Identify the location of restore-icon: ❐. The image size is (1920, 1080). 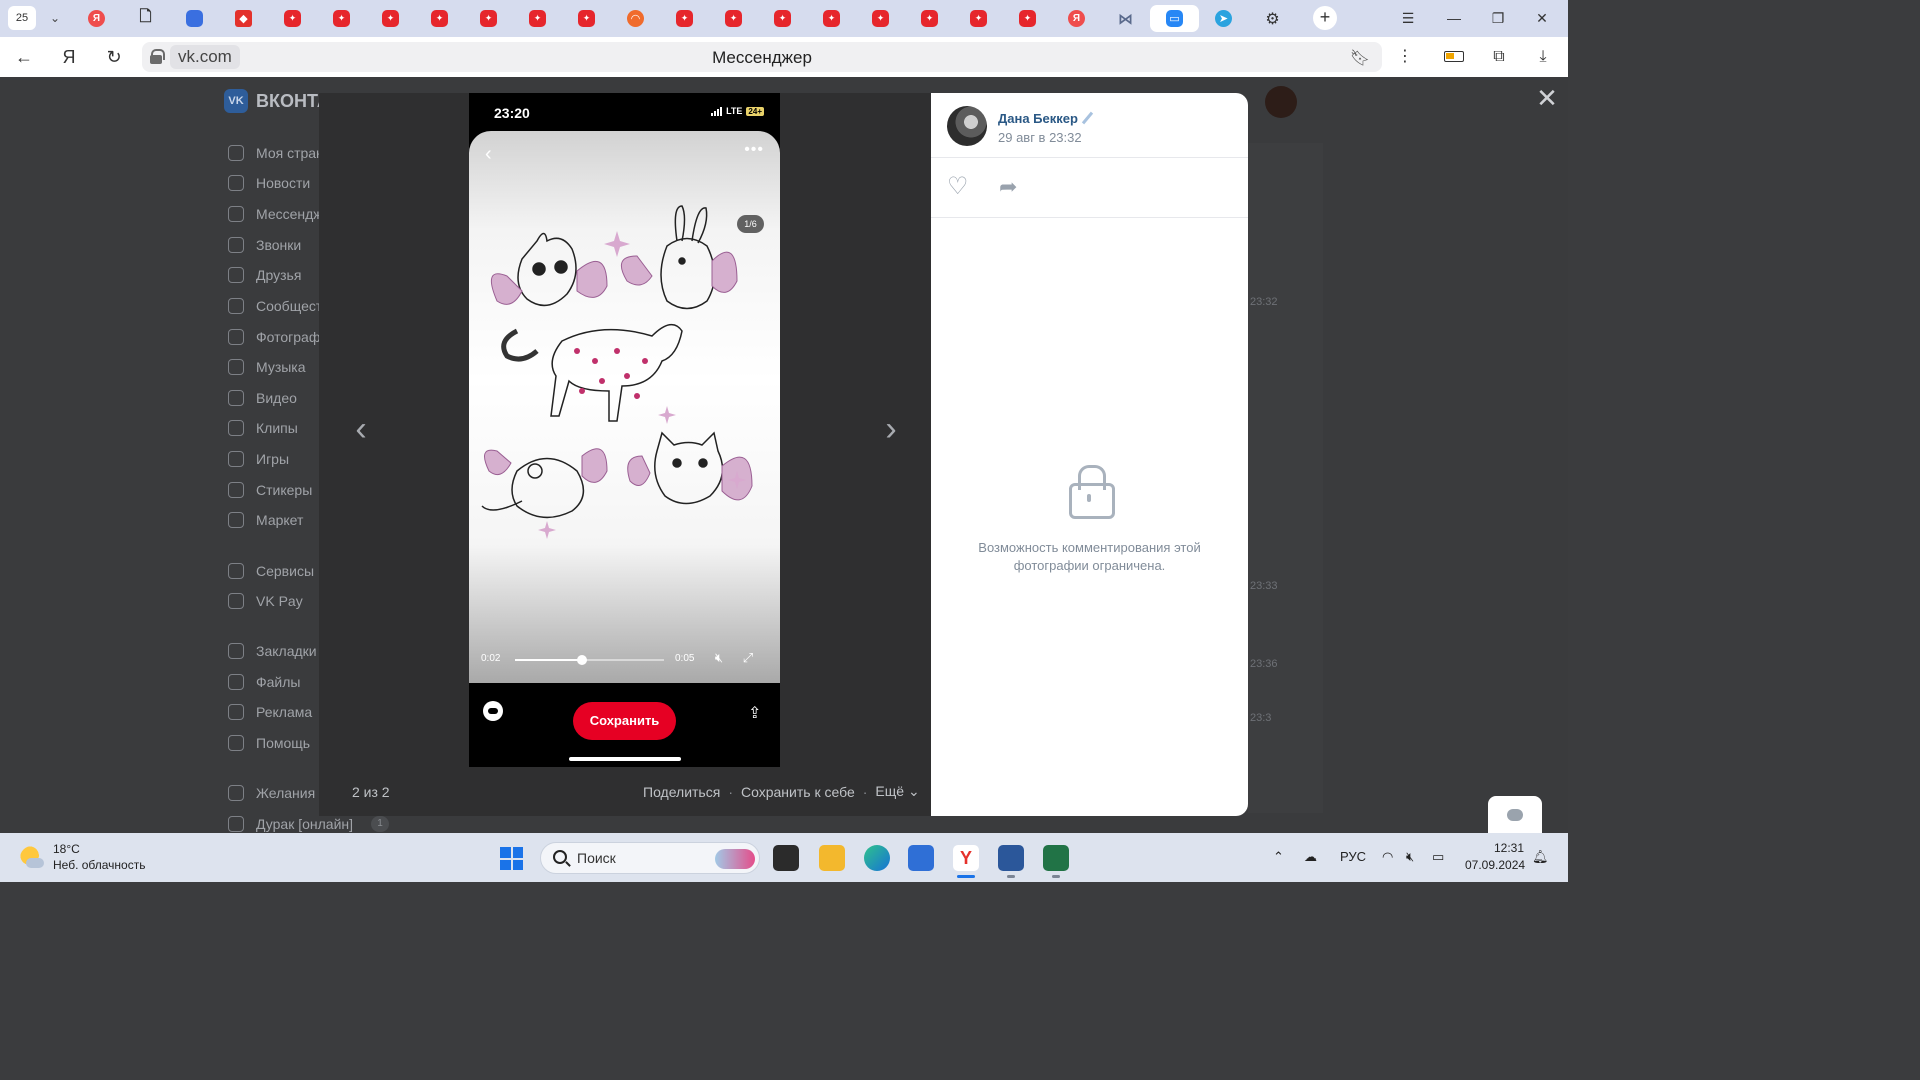
(1498, 18).